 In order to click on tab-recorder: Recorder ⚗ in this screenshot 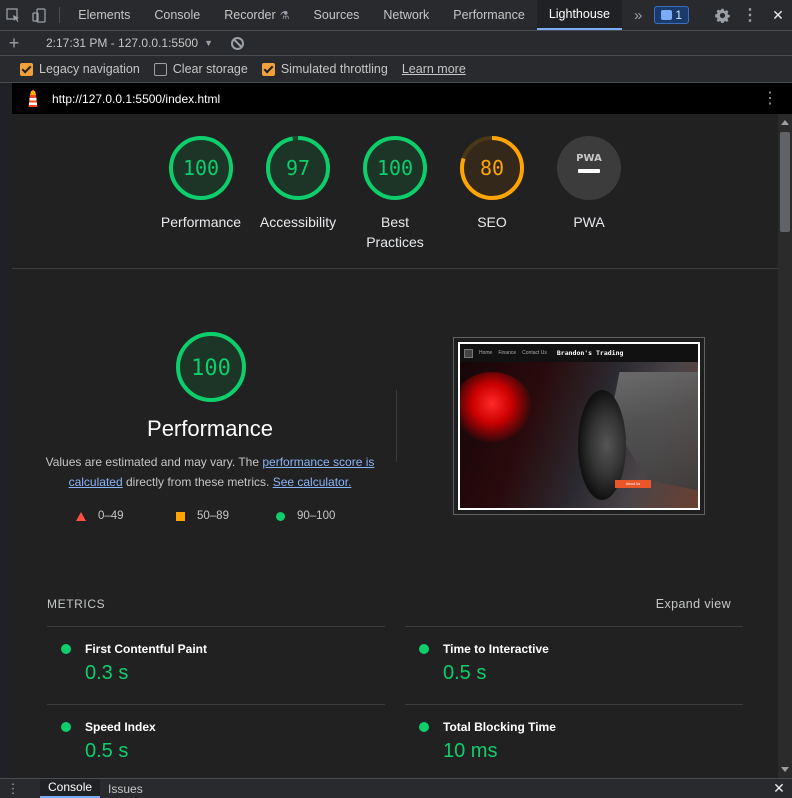, I will do `click(256, 15)`.